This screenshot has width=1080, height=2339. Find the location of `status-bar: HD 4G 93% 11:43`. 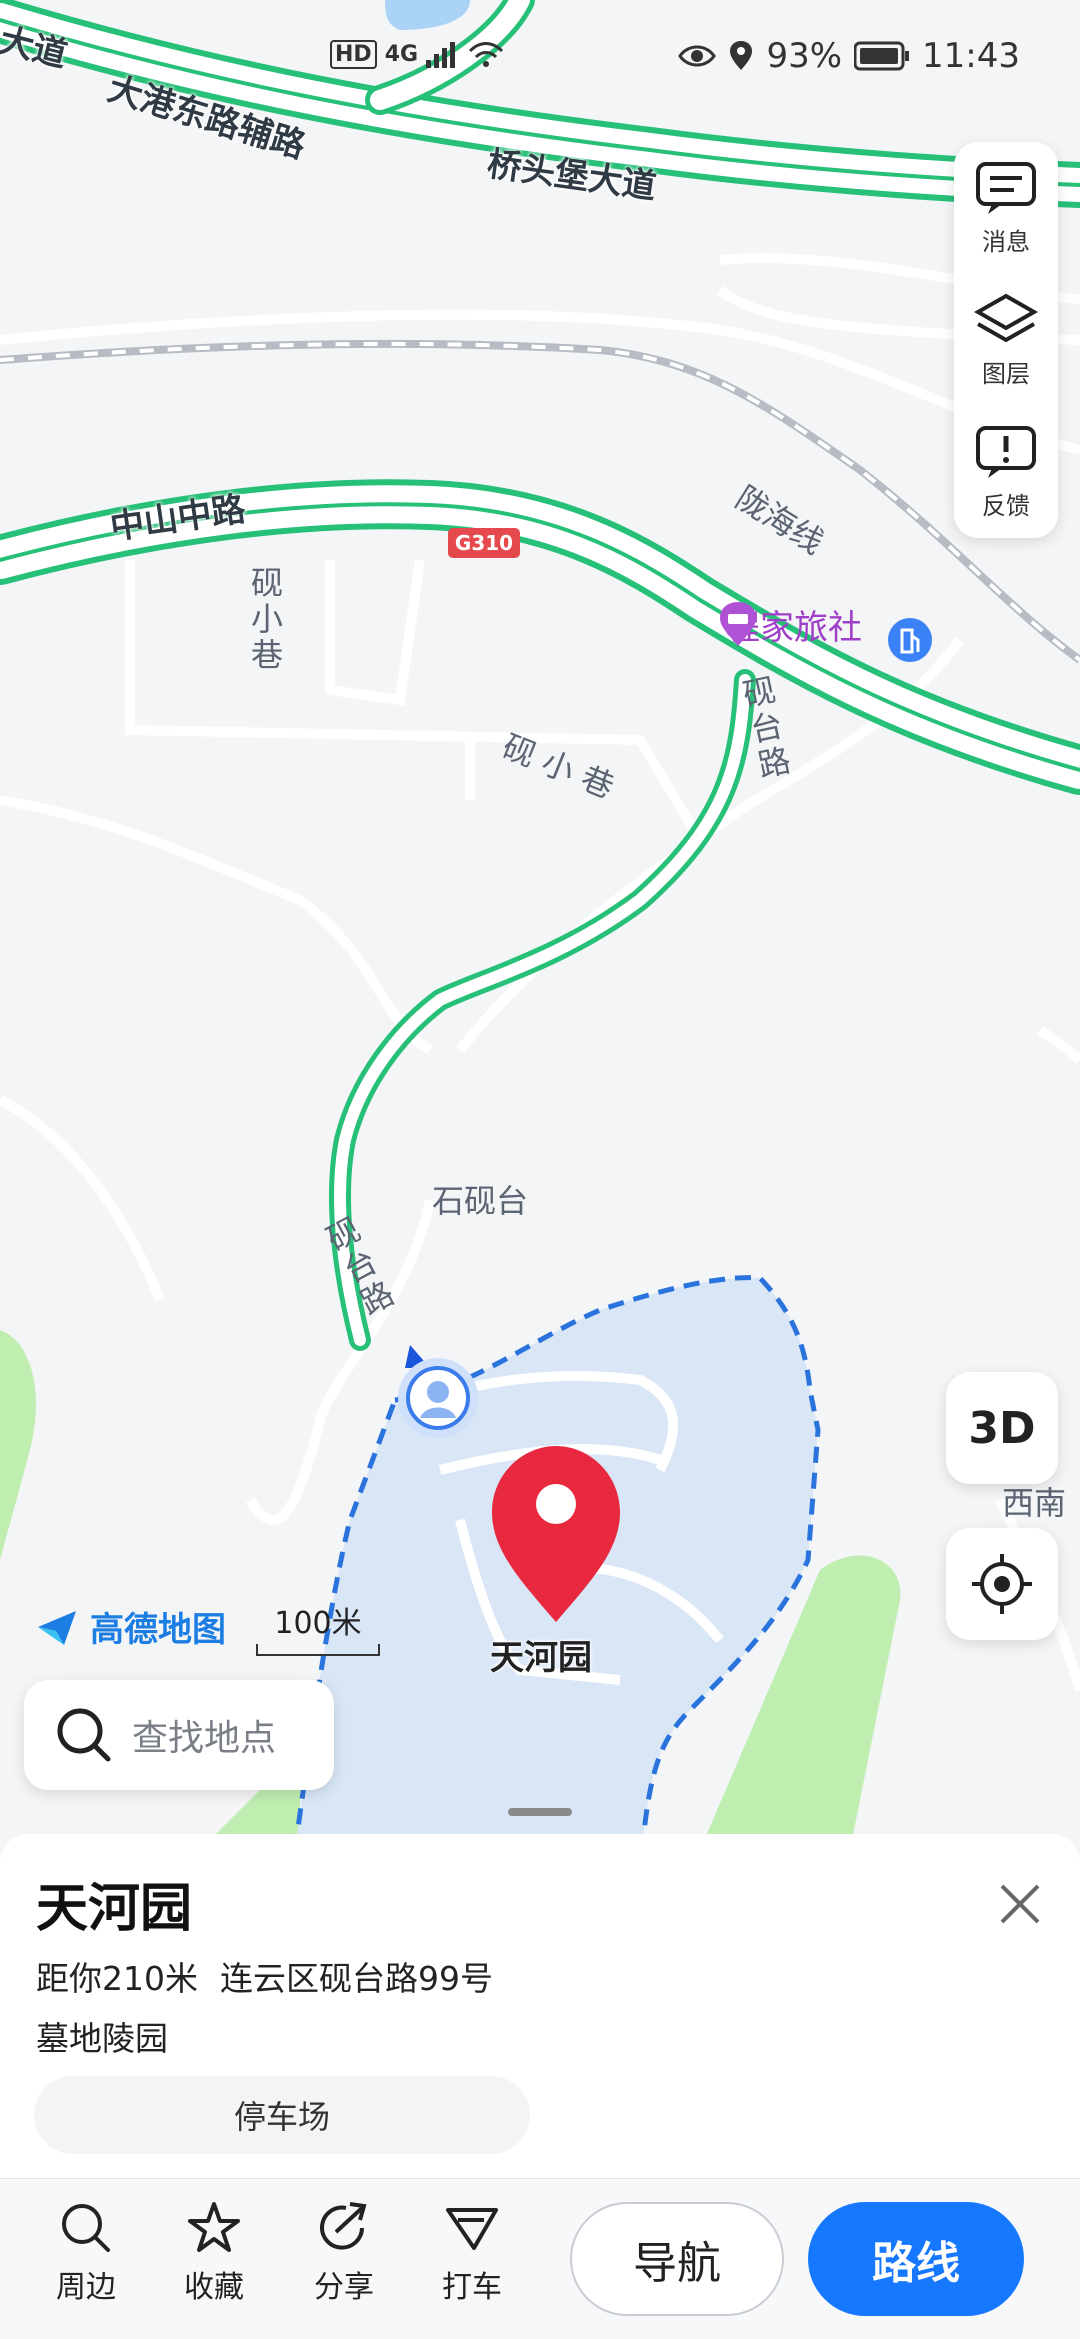

status-bar: HD 4G 93% 11:43 is located at coordinates (540, 61).